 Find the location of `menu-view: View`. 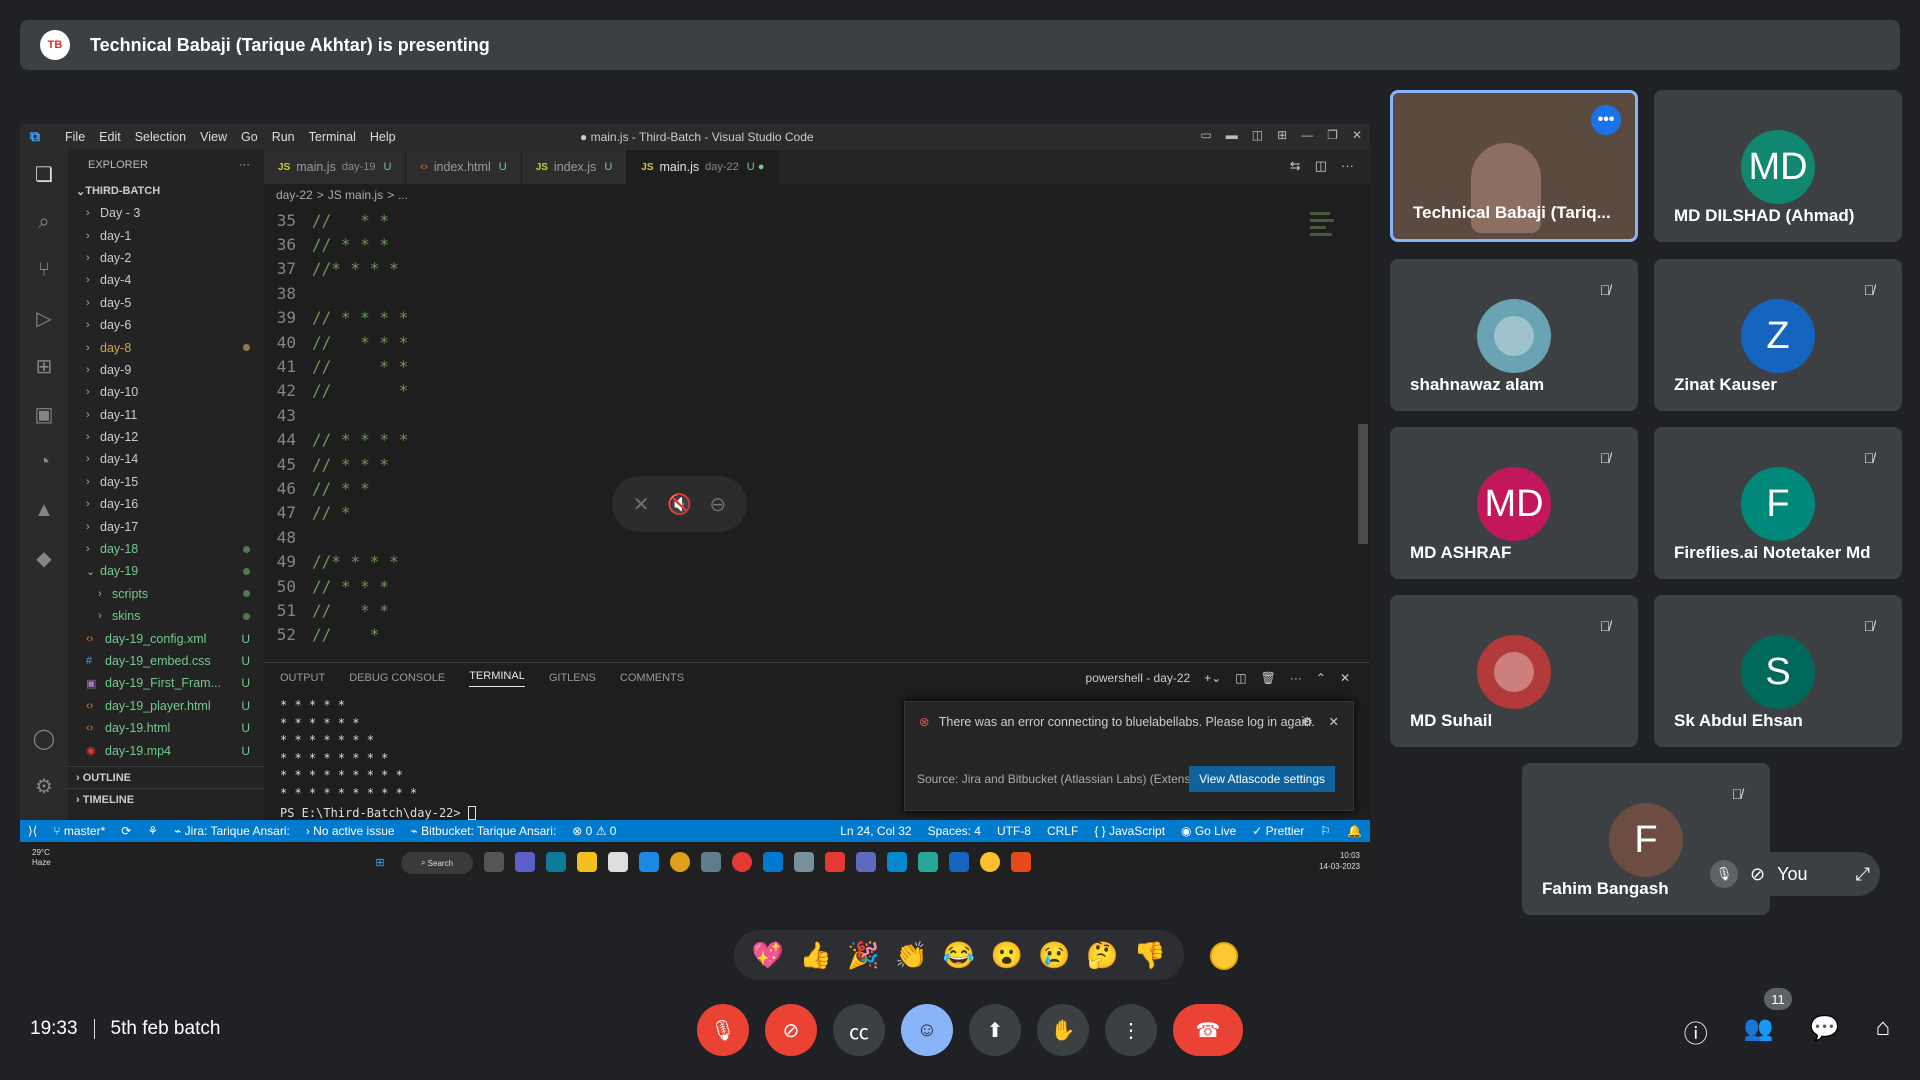

menu-view: View is located at coordinates (213, 137).